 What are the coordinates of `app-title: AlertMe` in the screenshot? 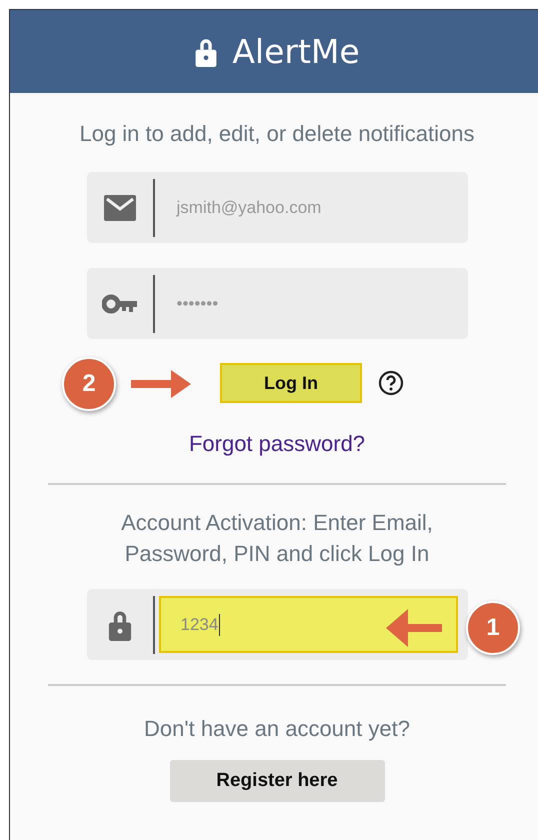 It's located at (296, 51).